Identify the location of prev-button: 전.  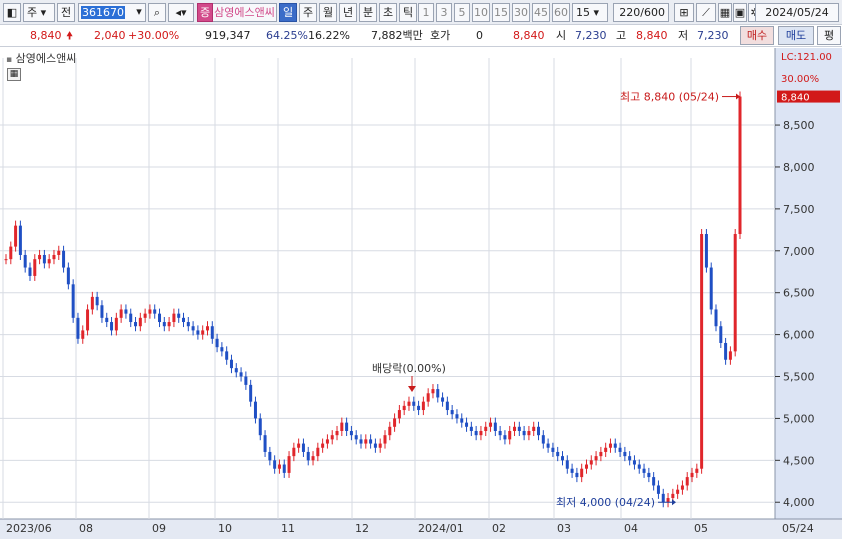
(66, 12).